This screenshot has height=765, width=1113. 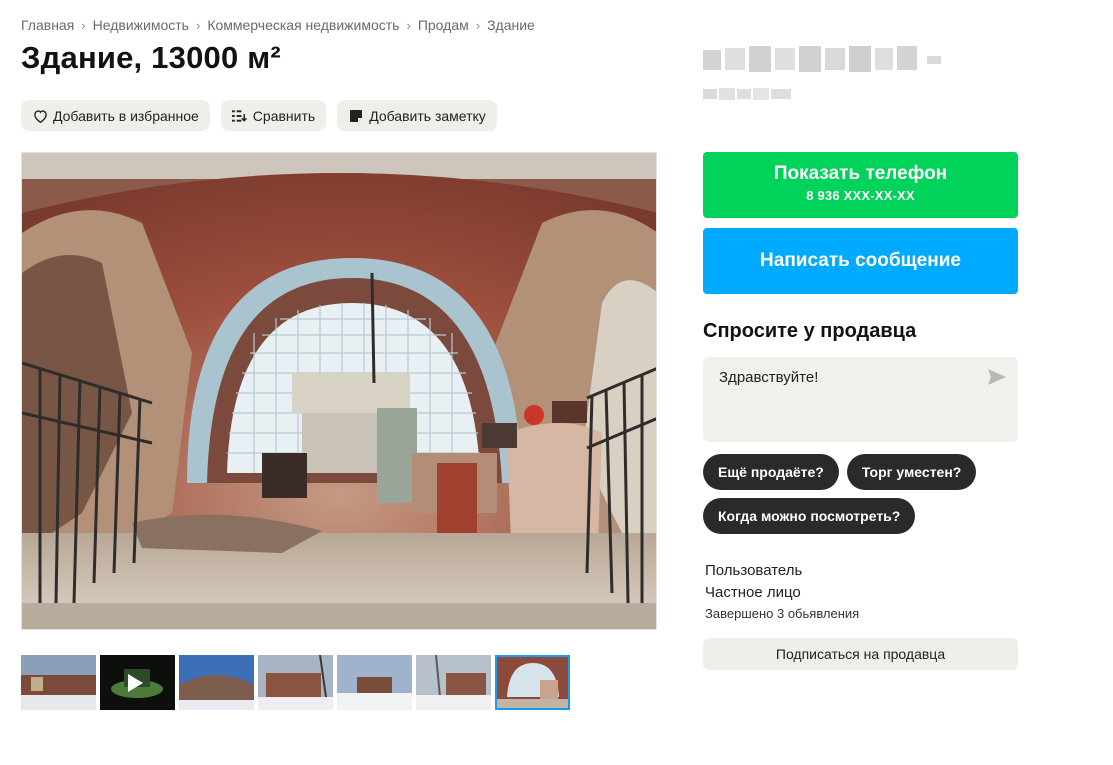 I want to click on quick-reply-bargain: Торг уместен?, so click(x=911, y=472).